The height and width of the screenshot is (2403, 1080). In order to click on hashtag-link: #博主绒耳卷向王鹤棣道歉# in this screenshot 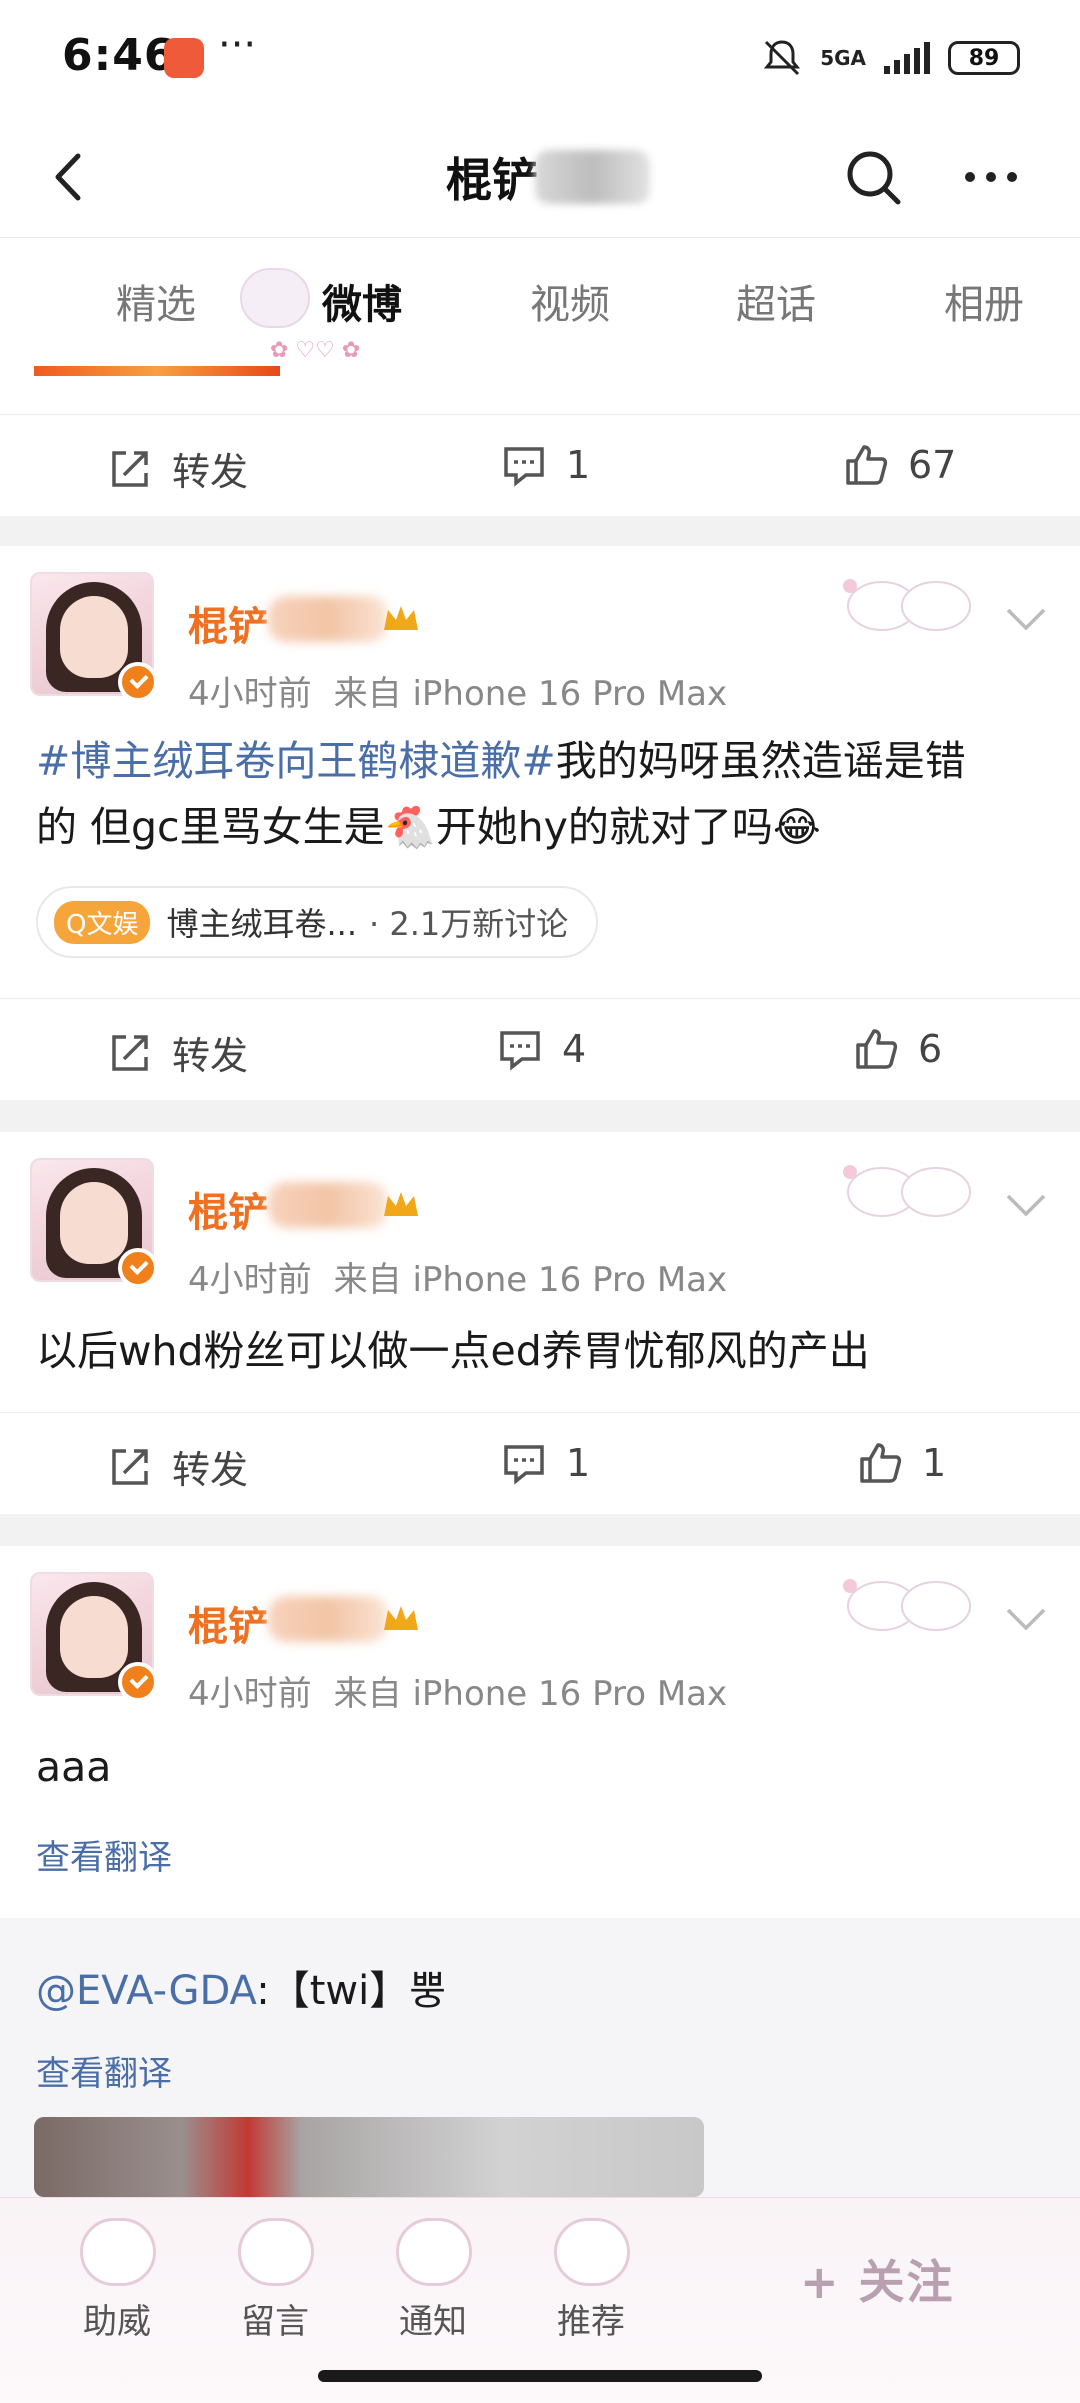, I will do `click(296, 761)`.